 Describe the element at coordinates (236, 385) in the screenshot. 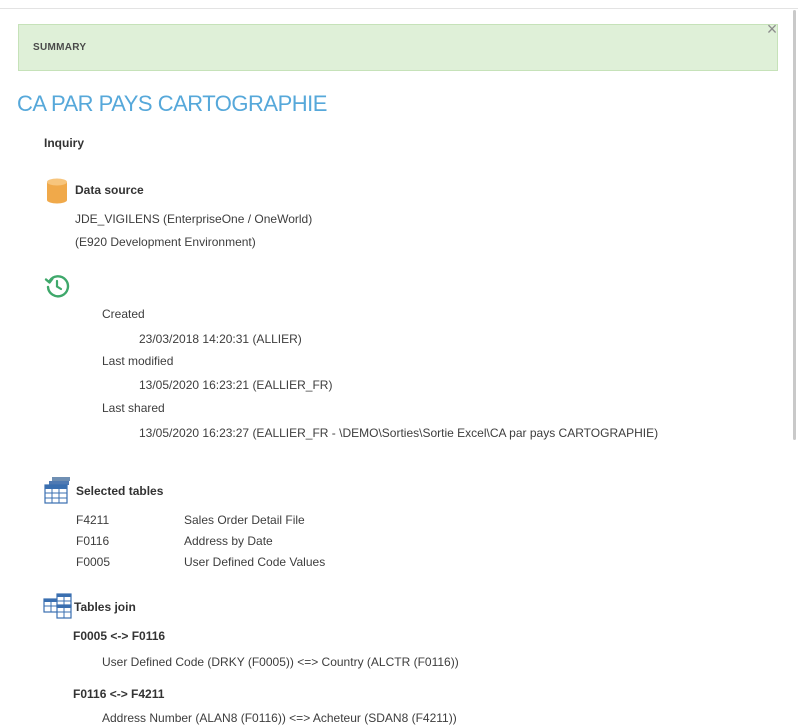

I see `modified-value: 13/05/2020 16:23:21 (EALLIER_FR)` at that location.